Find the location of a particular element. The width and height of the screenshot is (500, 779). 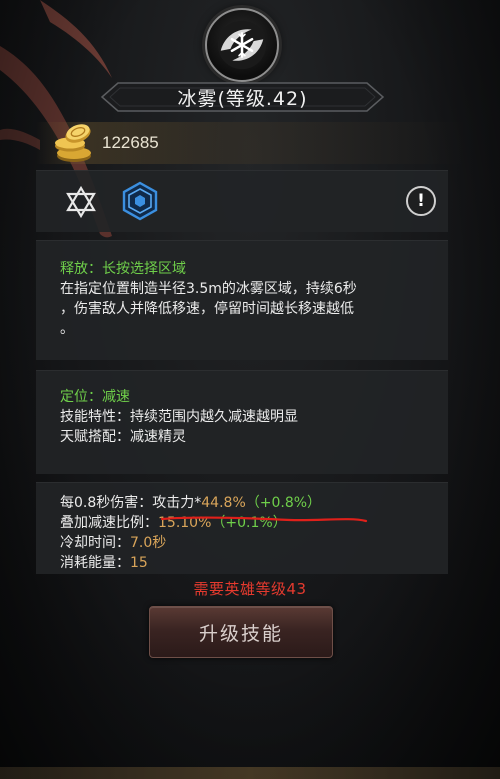

release-heading: 释放：长按选择区域 is located at coordinates (123, 269).